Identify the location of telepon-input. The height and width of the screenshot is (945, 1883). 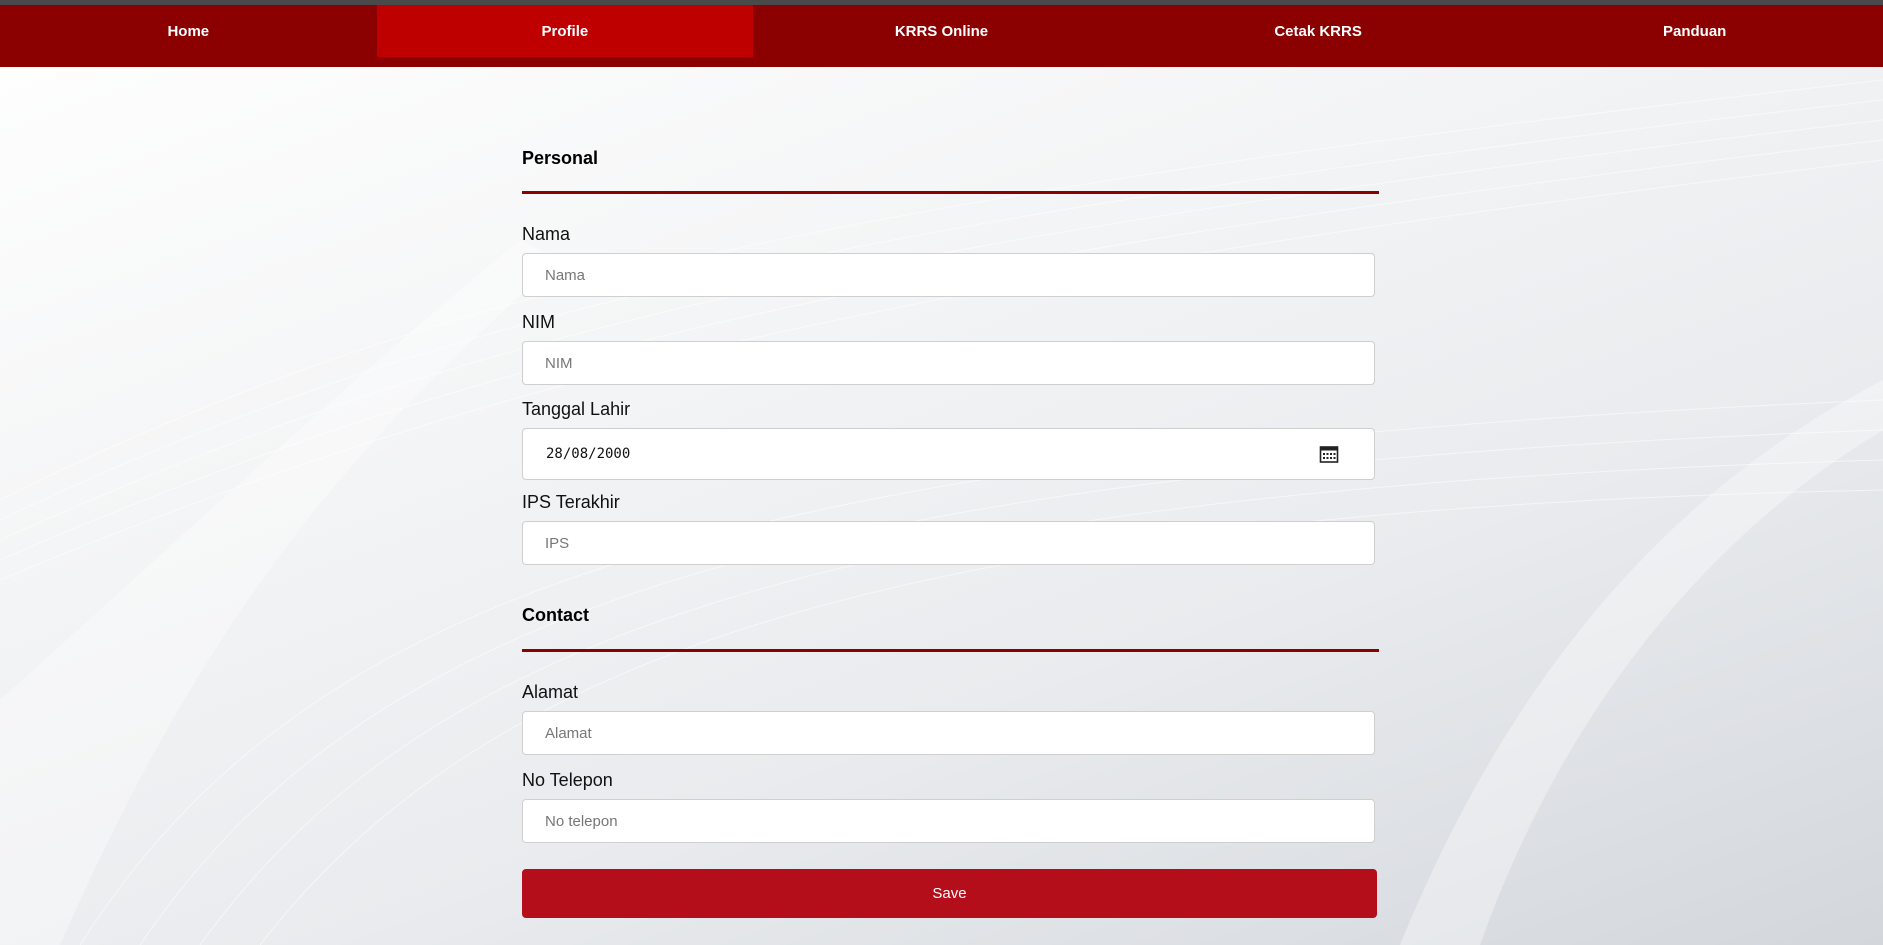
(948, 821).